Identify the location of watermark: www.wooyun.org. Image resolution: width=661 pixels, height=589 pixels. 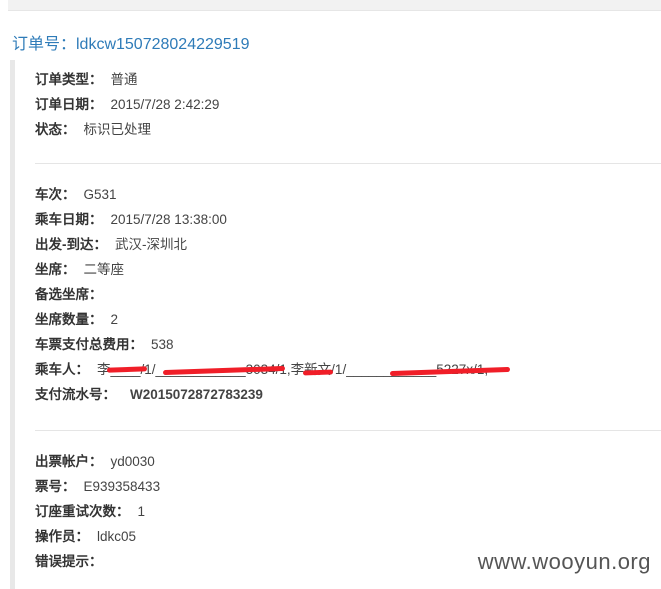
(564, 561).